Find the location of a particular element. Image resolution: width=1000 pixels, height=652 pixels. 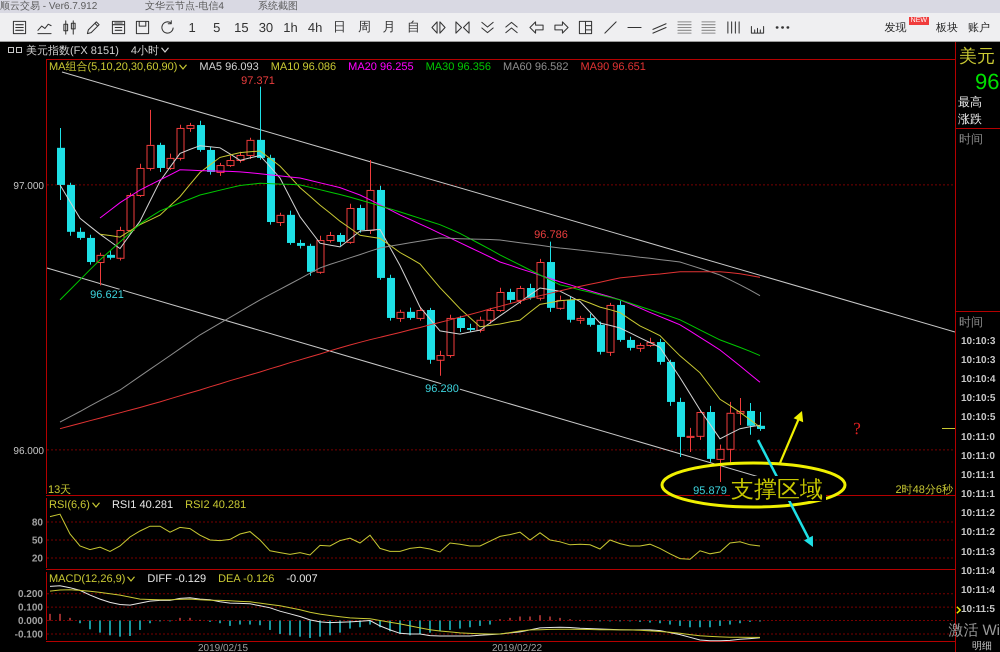

arrow-left-icon is located at coordinates (536, 27).